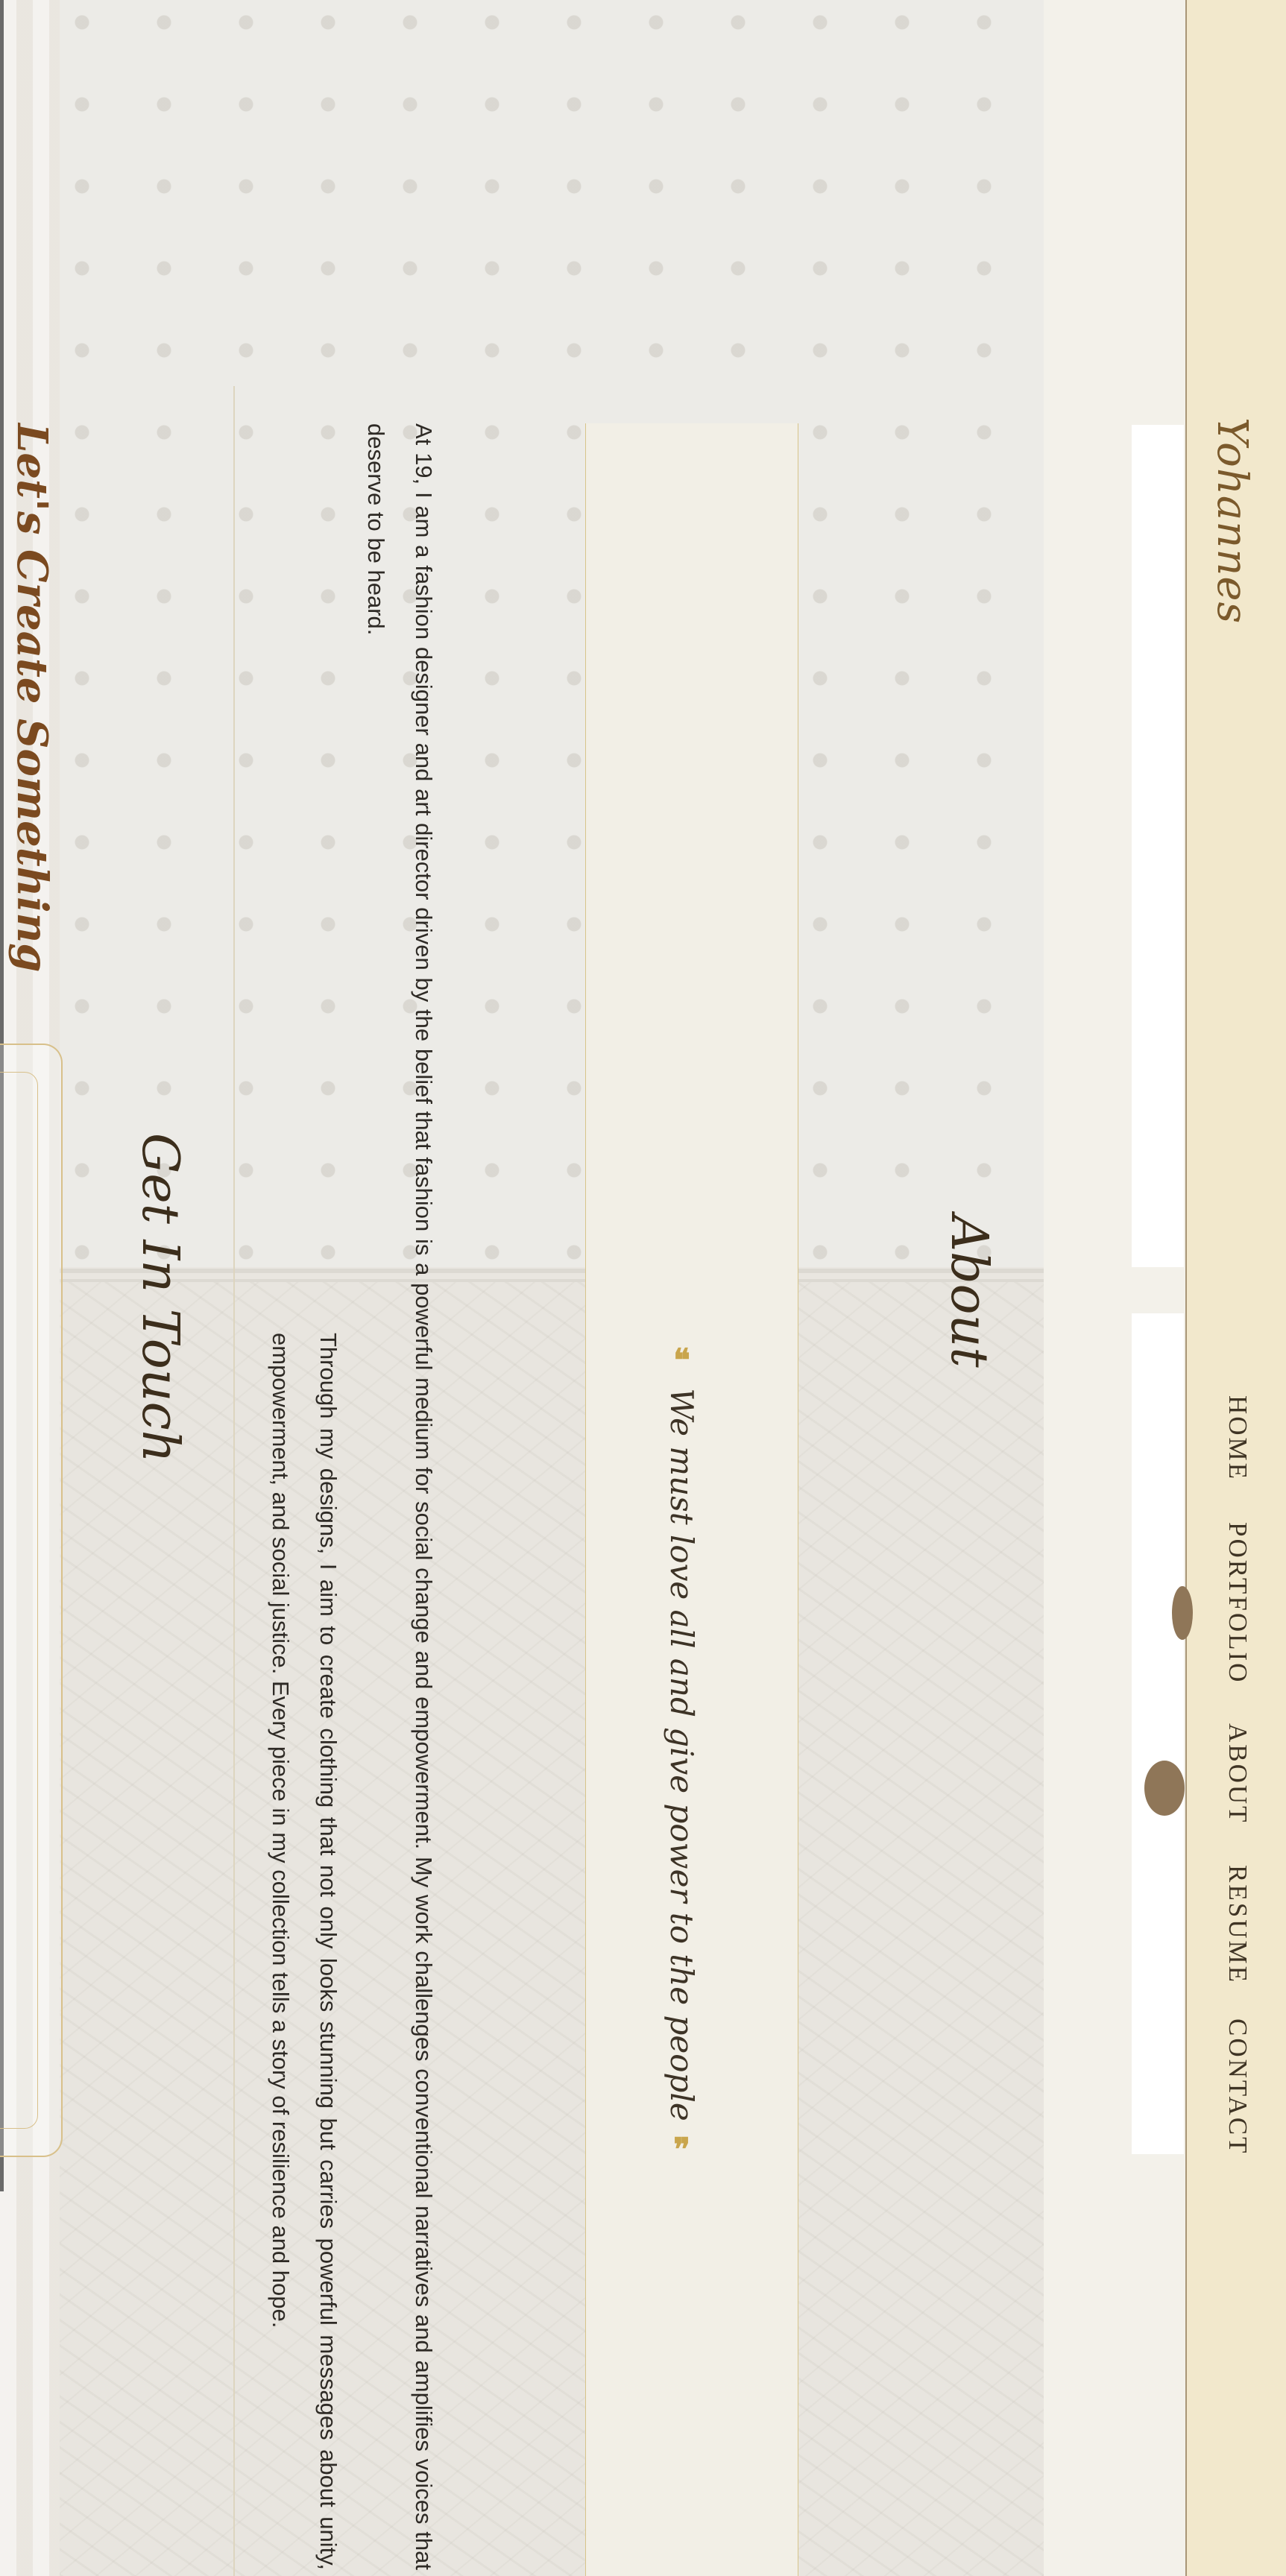 The width and height of the screenshot is (1286, 2576). What do you see at coordinates (1237, 1603) in the screenshot?
I see `nav-portfolio: PORTFOLIO` at bounding box center [1237, 1603].